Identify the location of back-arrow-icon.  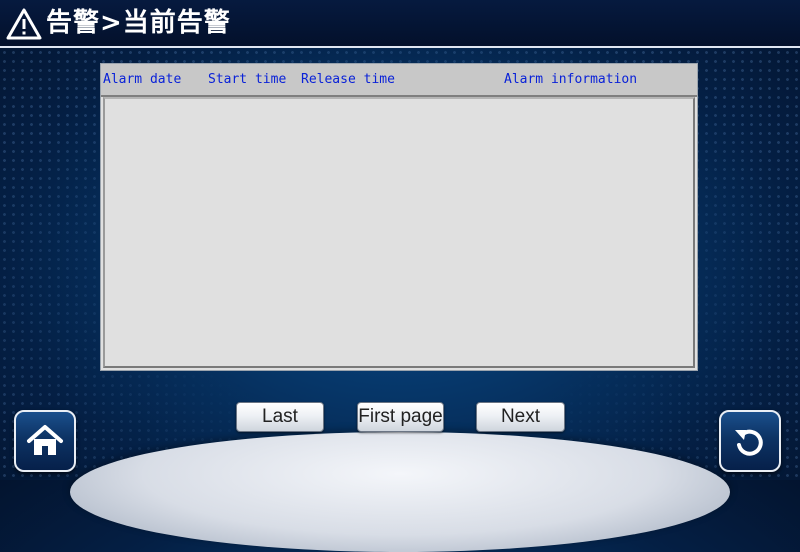
(749, 442).